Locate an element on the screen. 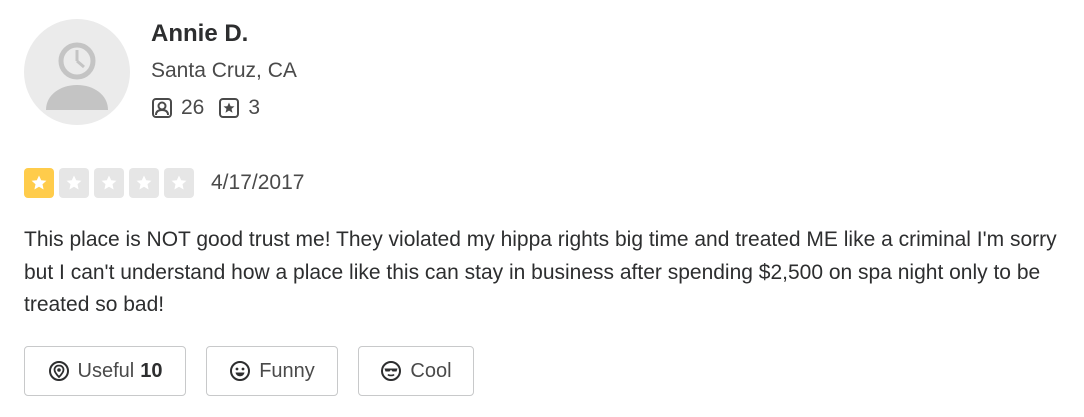 Image resolution: width=1084 pixels, height=417 pixels. review-actions: Useful 10 Funny Cool is located at coordinates (259, 371).